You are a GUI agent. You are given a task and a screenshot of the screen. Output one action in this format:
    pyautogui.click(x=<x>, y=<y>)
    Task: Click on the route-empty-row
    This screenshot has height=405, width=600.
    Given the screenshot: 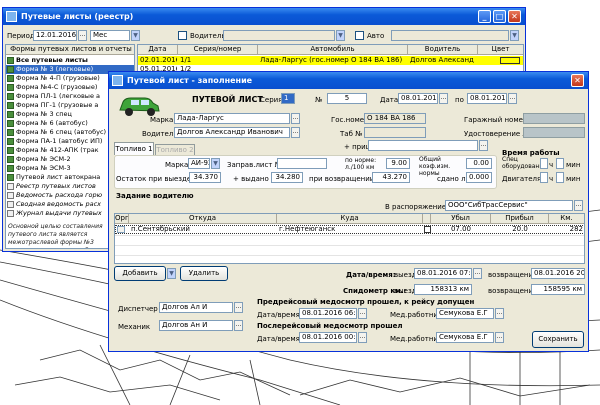 What is the action you would take?
    pyautogui.click(x=349, y=245)
    